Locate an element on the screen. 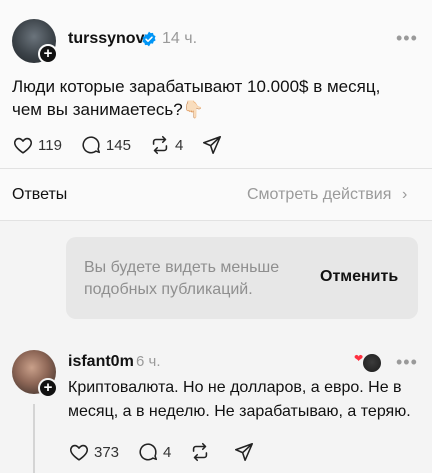 The image size is (432, 473). share-button is located at coordinates (214, 145).